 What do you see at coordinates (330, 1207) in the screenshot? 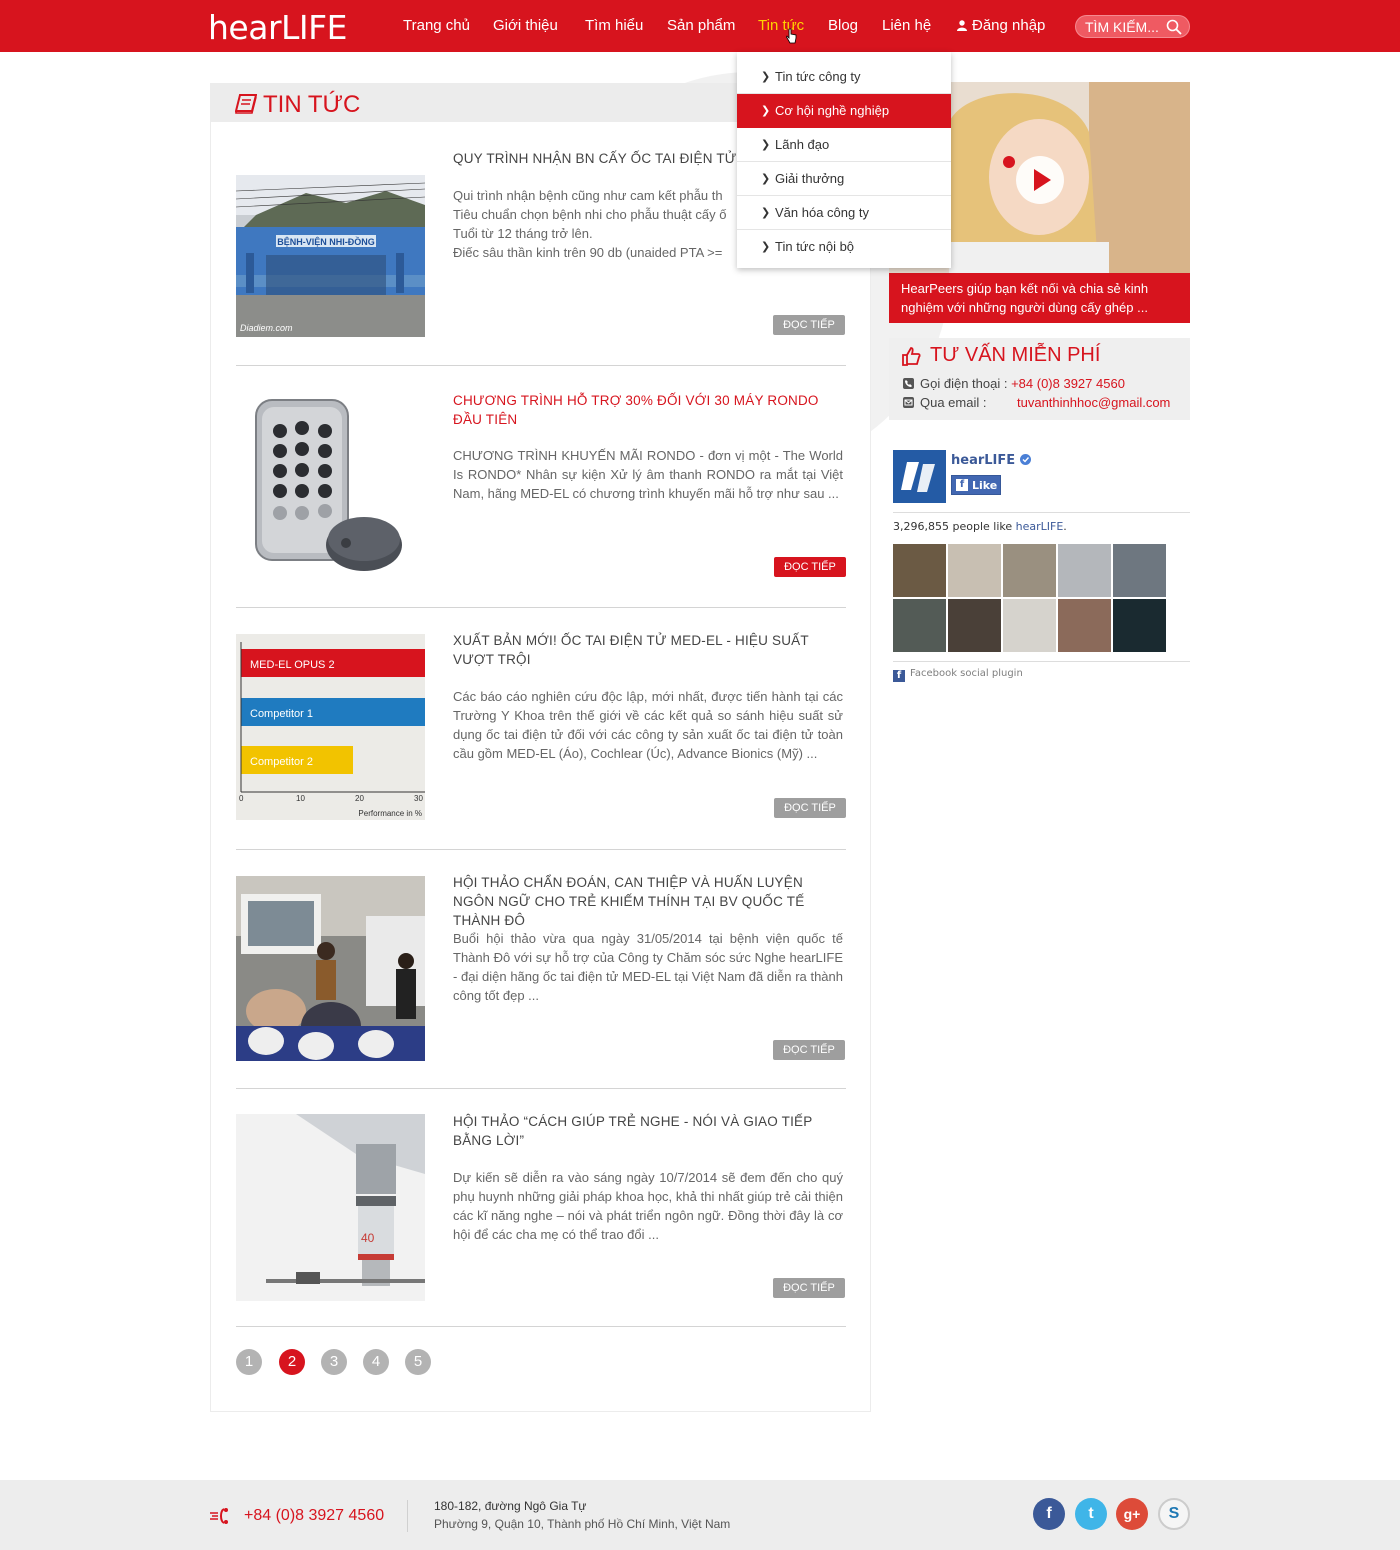
I see `article-thumbnail-microscope: 40` at bounding box center [330, 1207].